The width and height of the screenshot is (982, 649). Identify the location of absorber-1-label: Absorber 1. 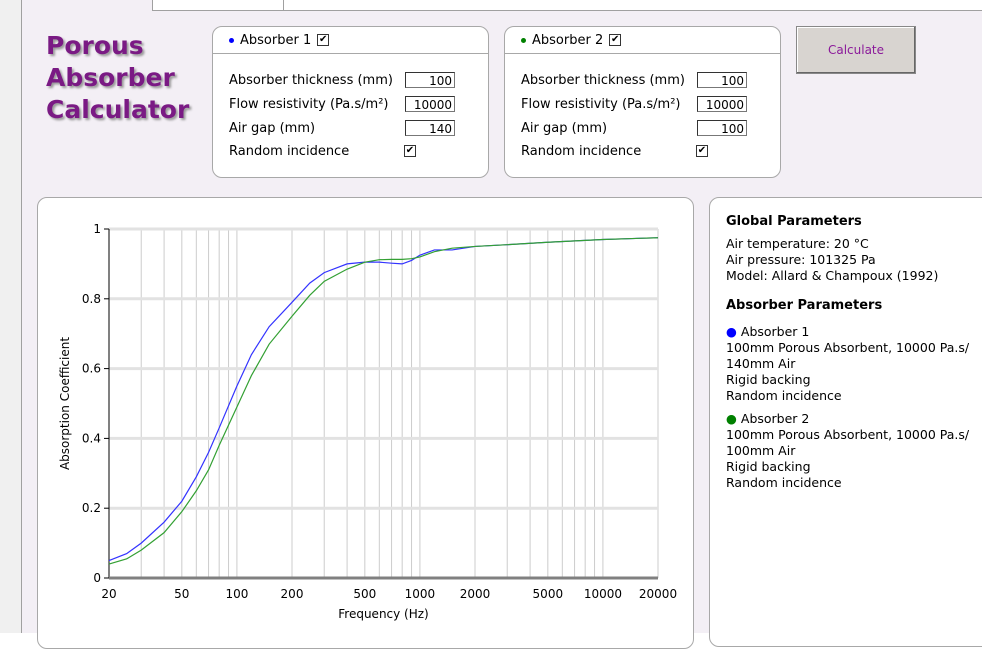
(276, 40).